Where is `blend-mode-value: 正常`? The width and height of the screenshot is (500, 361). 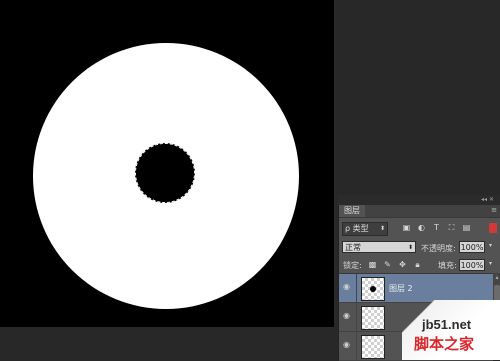 blend-mode-value: 正常 is located at coordinates (353, 247).